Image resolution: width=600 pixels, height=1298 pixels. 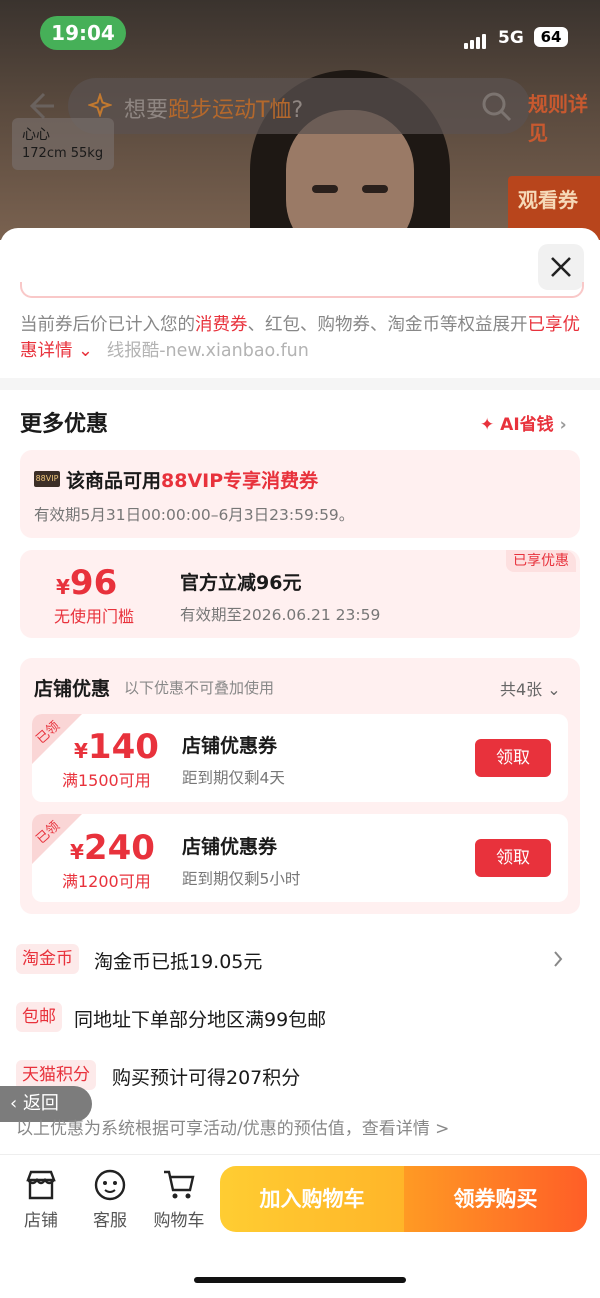 I want to click on coupon-condition: 满1500可用, so click(x=106, y=780).